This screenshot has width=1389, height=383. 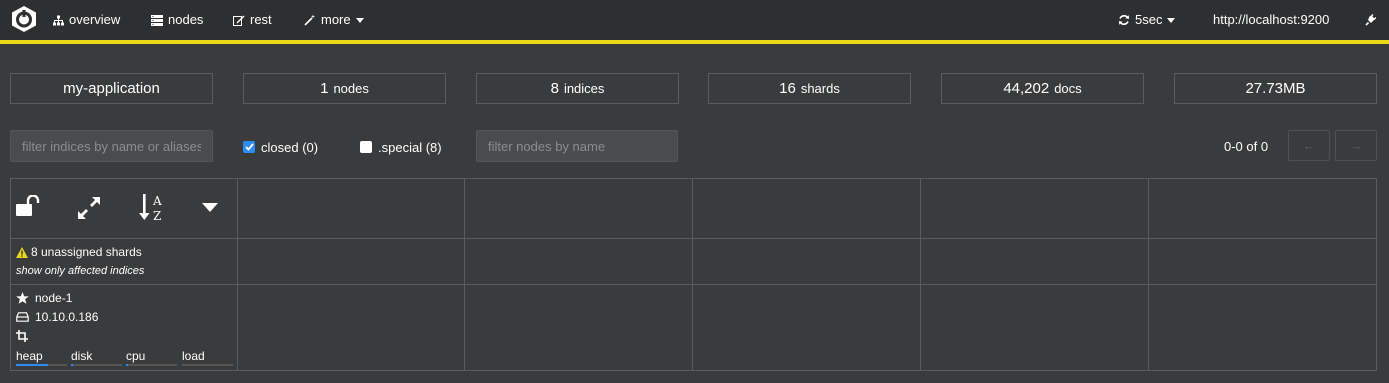 What do you see at coordinates (290, 147) in the screenshot?
I see `closed-checkbox-label: closed (0)` at bounding box center [290, 147].